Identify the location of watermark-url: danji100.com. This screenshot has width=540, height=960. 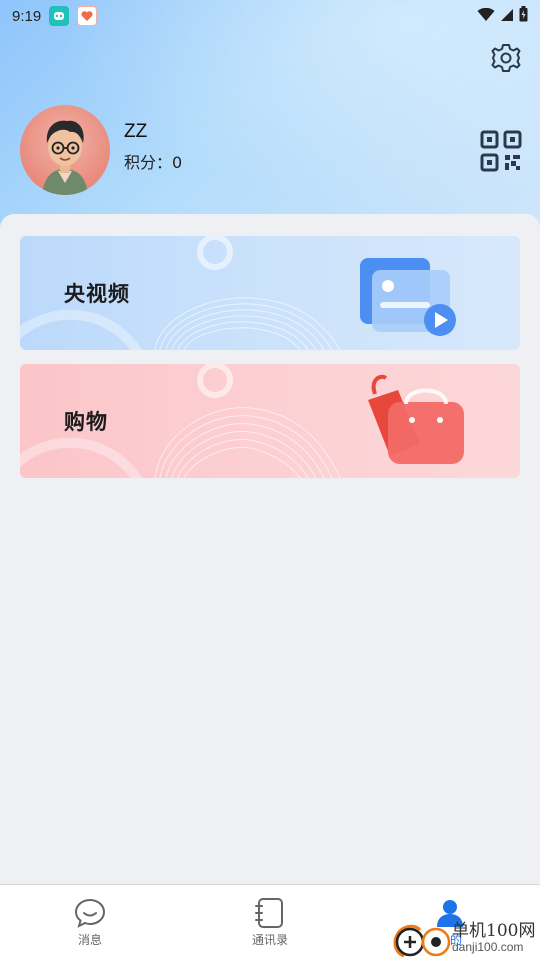
(488, 947).